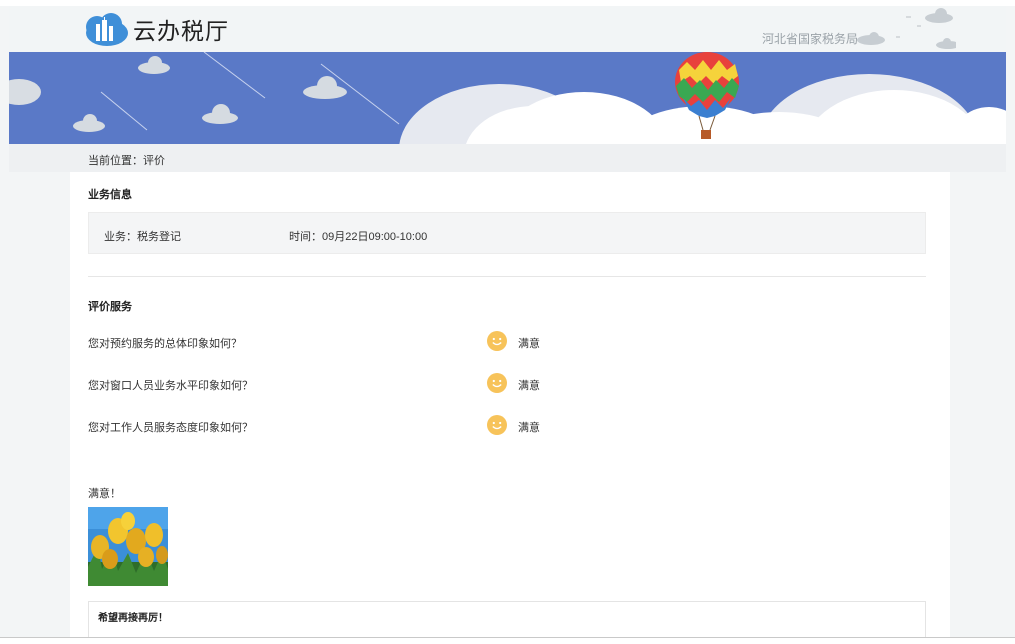 Image resolution: width=1015 pixels, height=644 pixels. I want to click on question-text: 您对工作人员服务态度印象如何？, so click(170, 428).